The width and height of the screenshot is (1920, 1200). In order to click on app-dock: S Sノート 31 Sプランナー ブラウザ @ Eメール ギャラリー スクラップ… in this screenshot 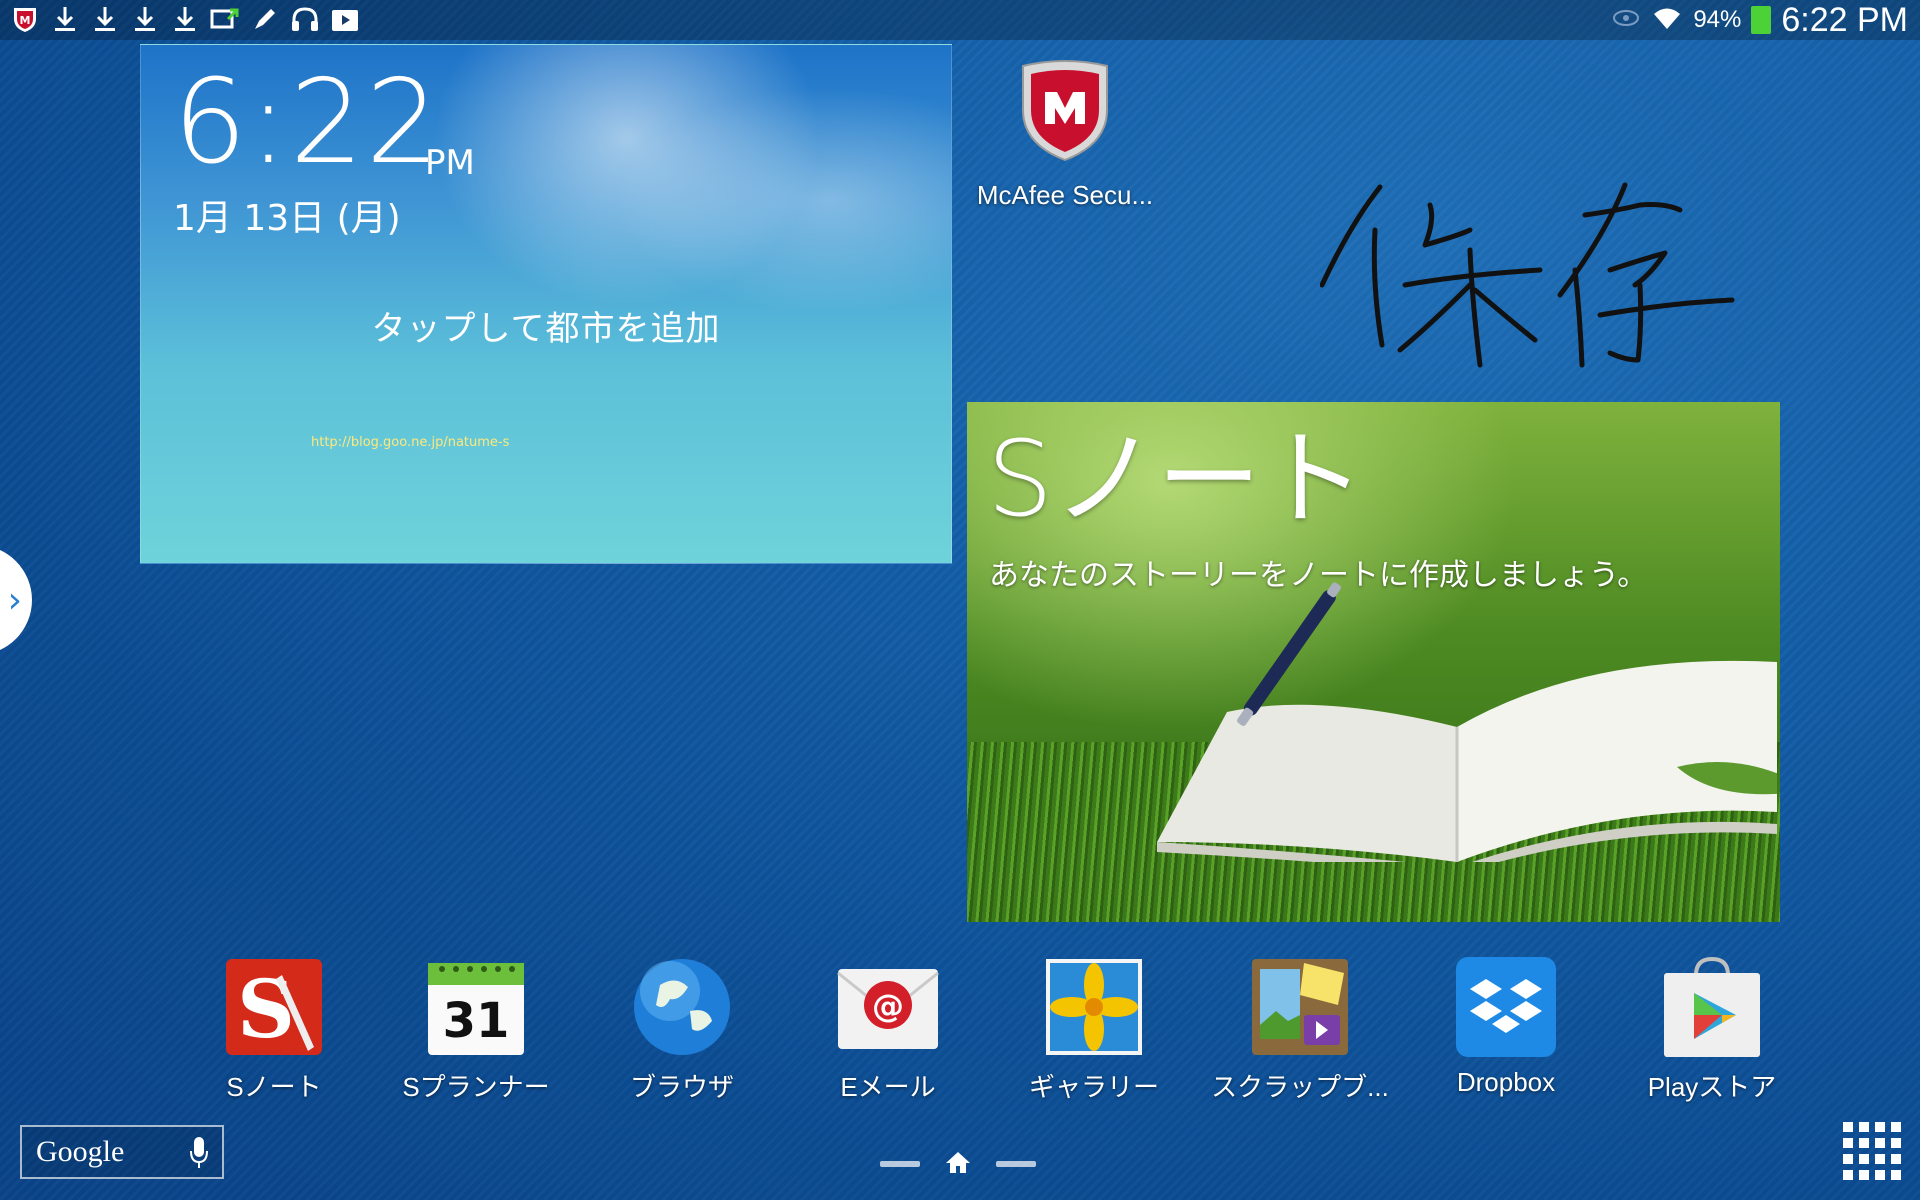, I will do `click(960, 1030)`.